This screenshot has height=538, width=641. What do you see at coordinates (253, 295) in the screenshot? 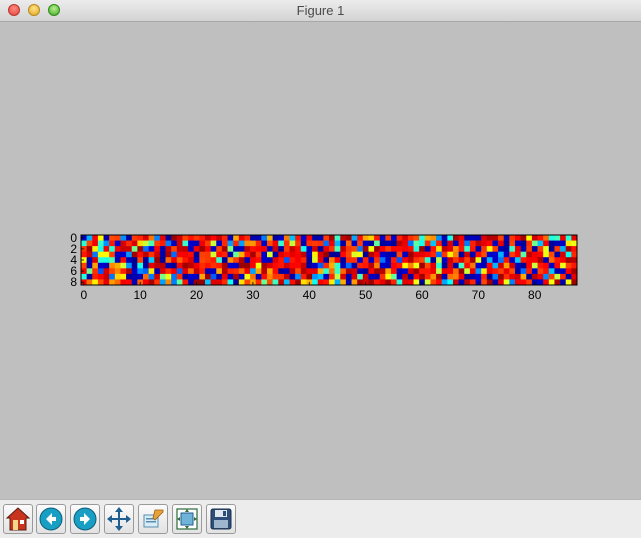
I see `x-tick-label: 30` at bounding box center [253, 295].